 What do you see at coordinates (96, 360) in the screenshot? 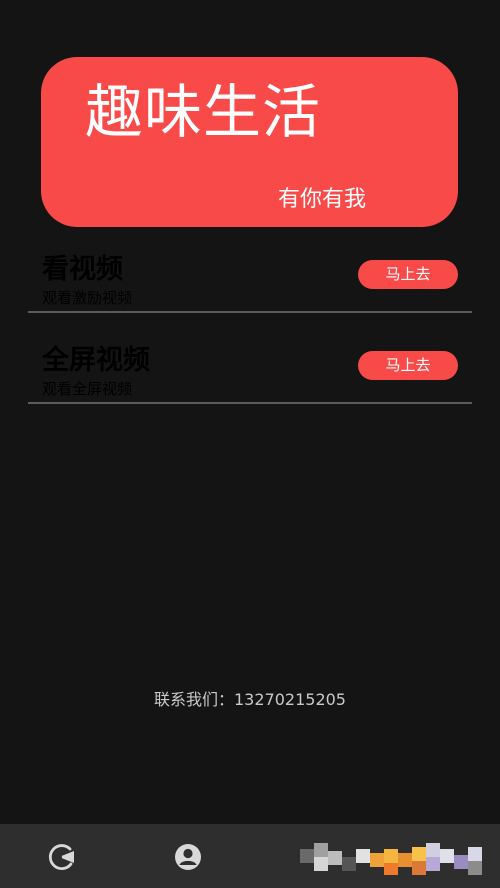
I see `task-title: 全屏视频` at bounding box center [96, 360].